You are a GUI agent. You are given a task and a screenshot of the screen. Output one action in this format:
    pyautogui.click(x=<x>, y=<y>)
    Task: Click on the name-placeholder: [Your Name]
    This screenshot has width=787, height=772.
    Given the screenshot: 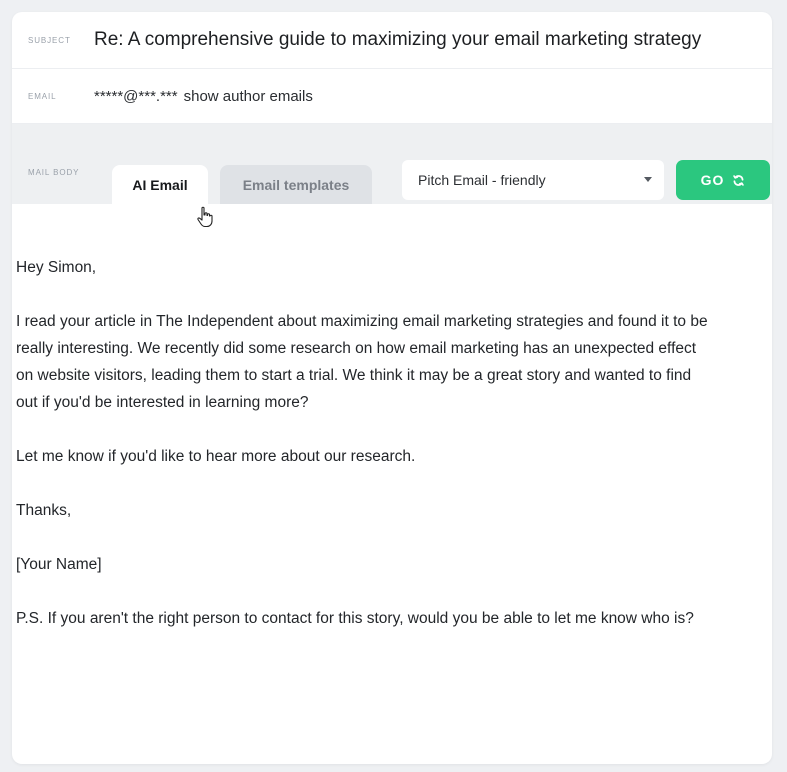 What is the action you would take?
    pyautogui.click(x=59, y=564)
    